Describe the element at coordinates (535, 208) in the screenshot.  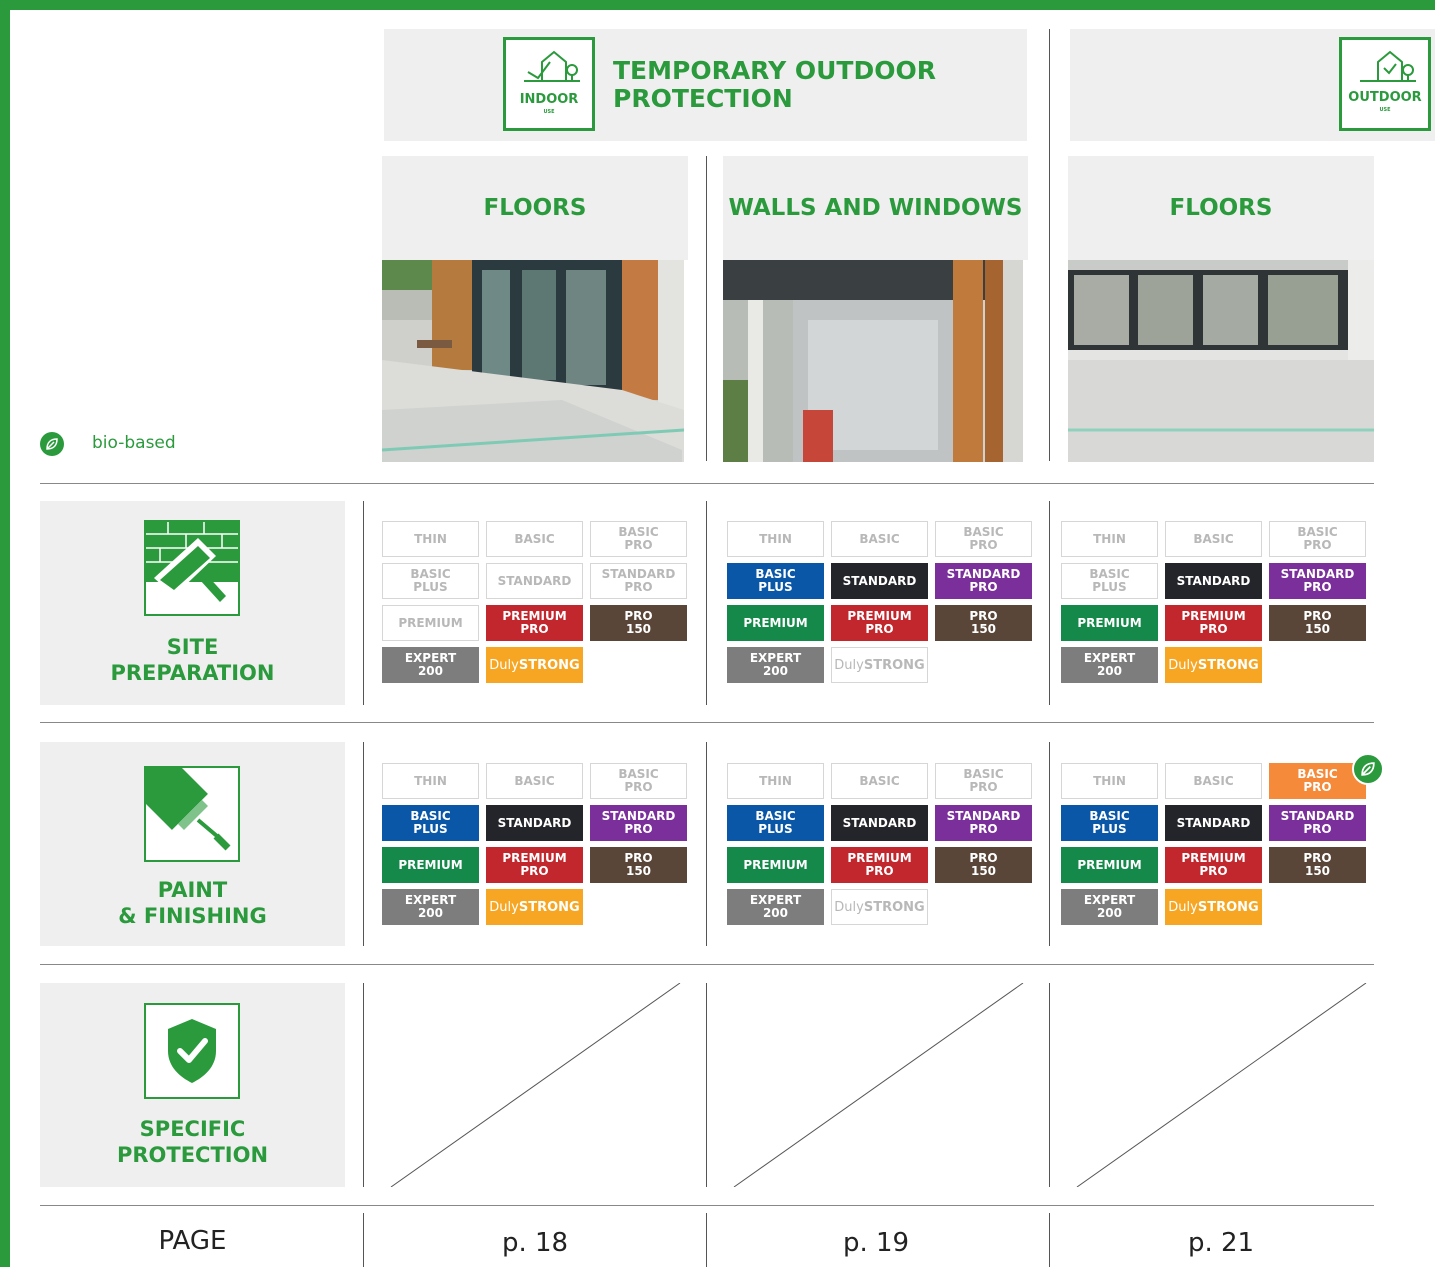
I see `column-title-1: FLOORS` at that location.